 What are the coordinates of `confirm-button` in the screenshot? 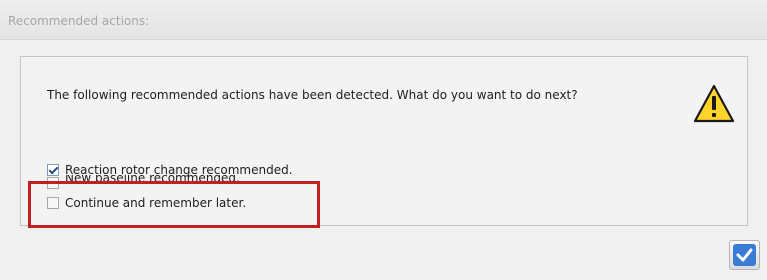 It's located at (744, 255).